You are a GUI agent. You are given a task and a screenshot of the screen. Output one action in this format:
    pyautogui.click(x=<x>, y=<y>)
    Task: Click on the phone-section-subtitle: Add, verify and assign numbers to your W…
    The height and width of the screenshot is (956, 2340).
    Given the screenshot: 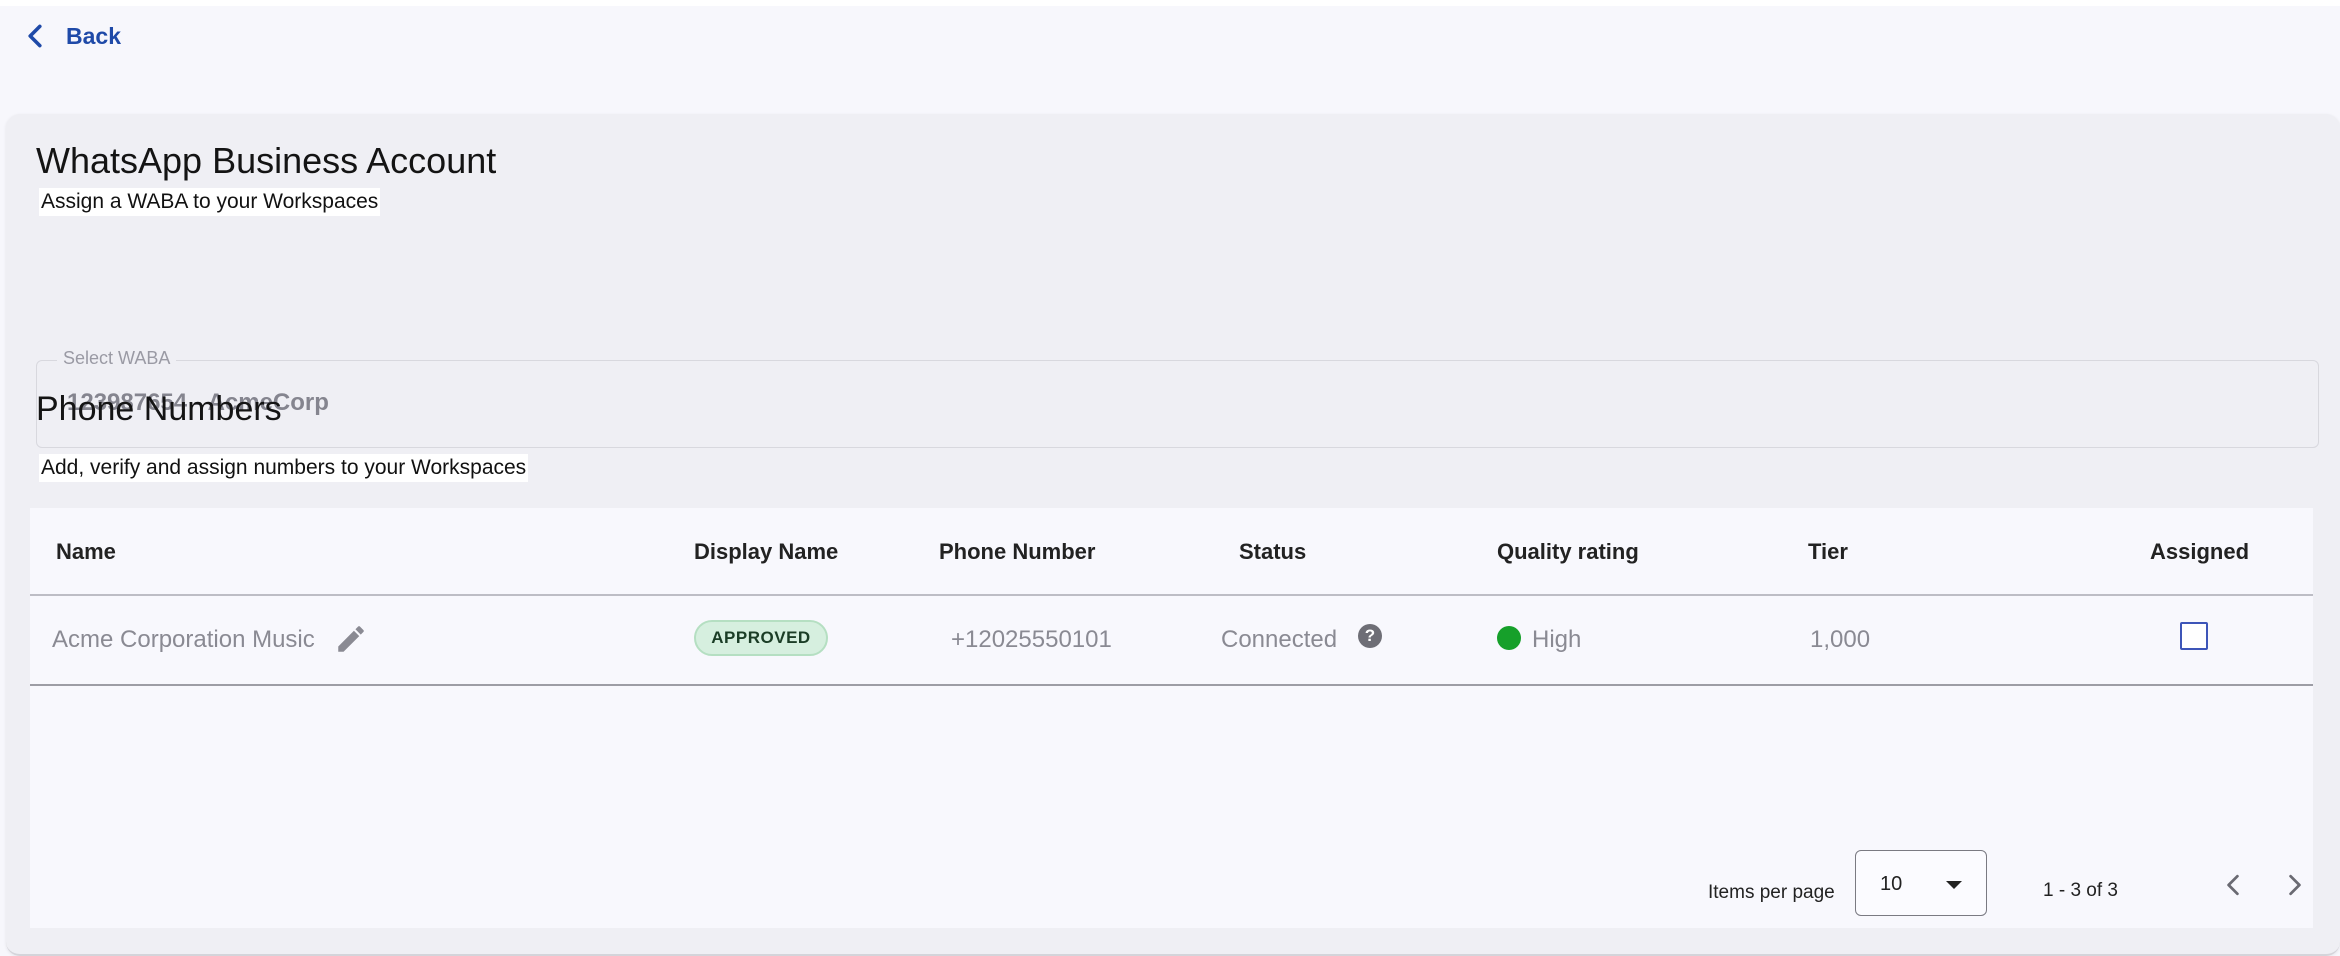 What is the action you would take?
    pyautogui.click(x=284, y=468)
    